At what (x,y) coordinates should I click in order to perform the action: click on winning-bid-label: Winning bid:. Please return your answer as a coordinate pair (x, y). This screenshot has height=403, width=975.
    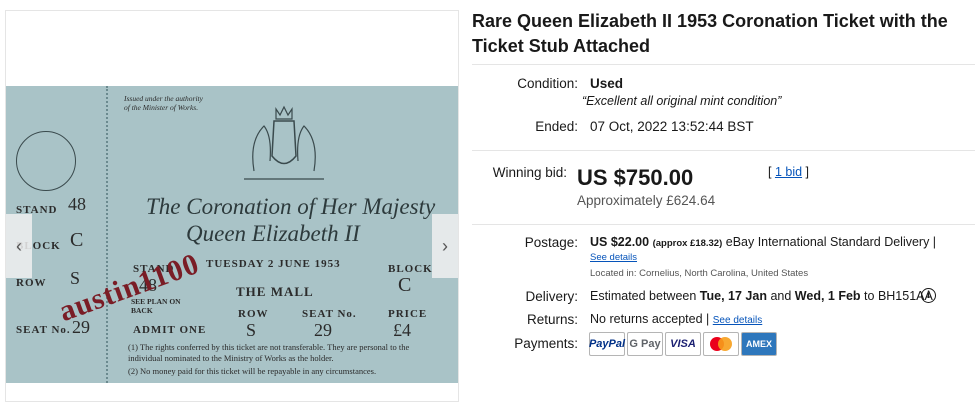
    Looking at the image, I should click on (529, 172).